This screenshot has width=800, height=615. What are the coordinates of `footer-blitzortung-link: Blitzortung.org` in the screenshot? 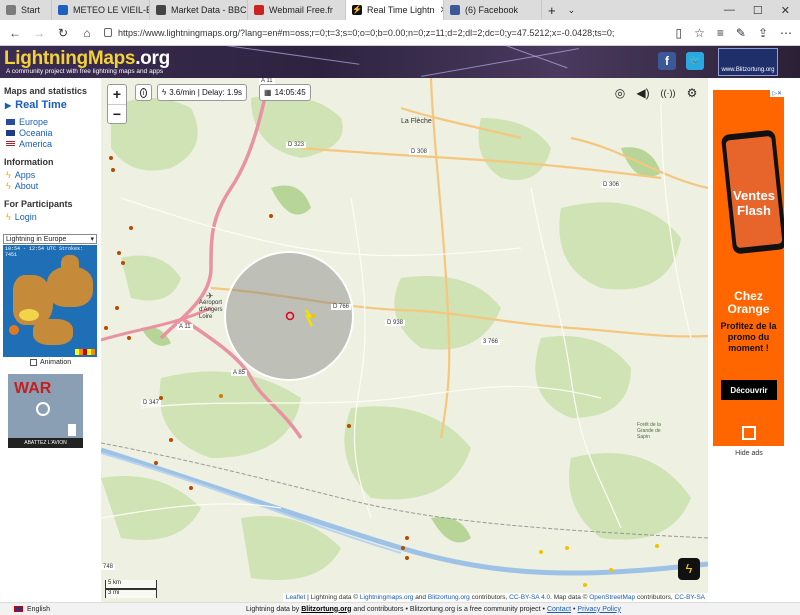 It's located at (326, 609).